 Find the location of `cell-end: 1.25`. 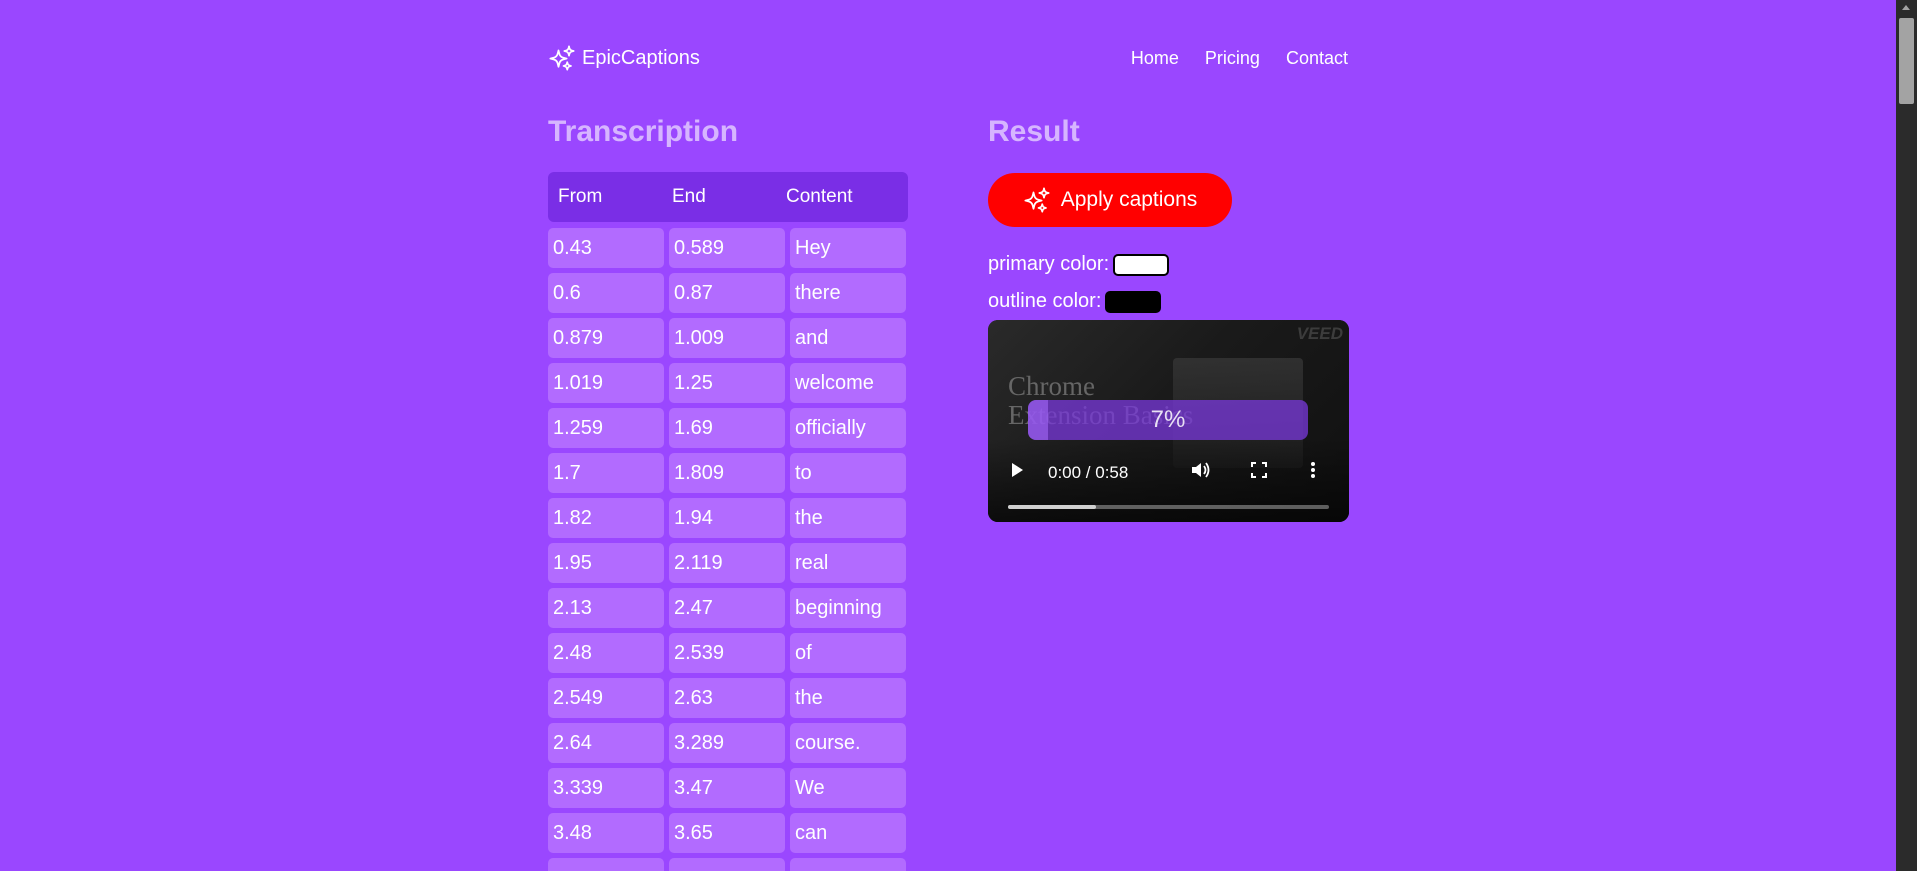

cell-end: 1.25 is located at coordinates (727, 383).